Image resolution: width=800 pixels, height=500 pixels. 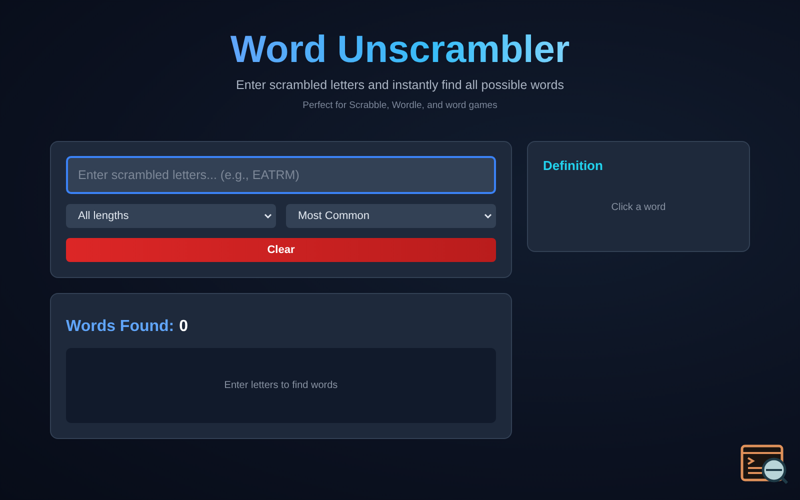 What do you see at coordinates (183, 327) in the screenshot?
I see `results-count: 0` at bounding box center [183, 327].